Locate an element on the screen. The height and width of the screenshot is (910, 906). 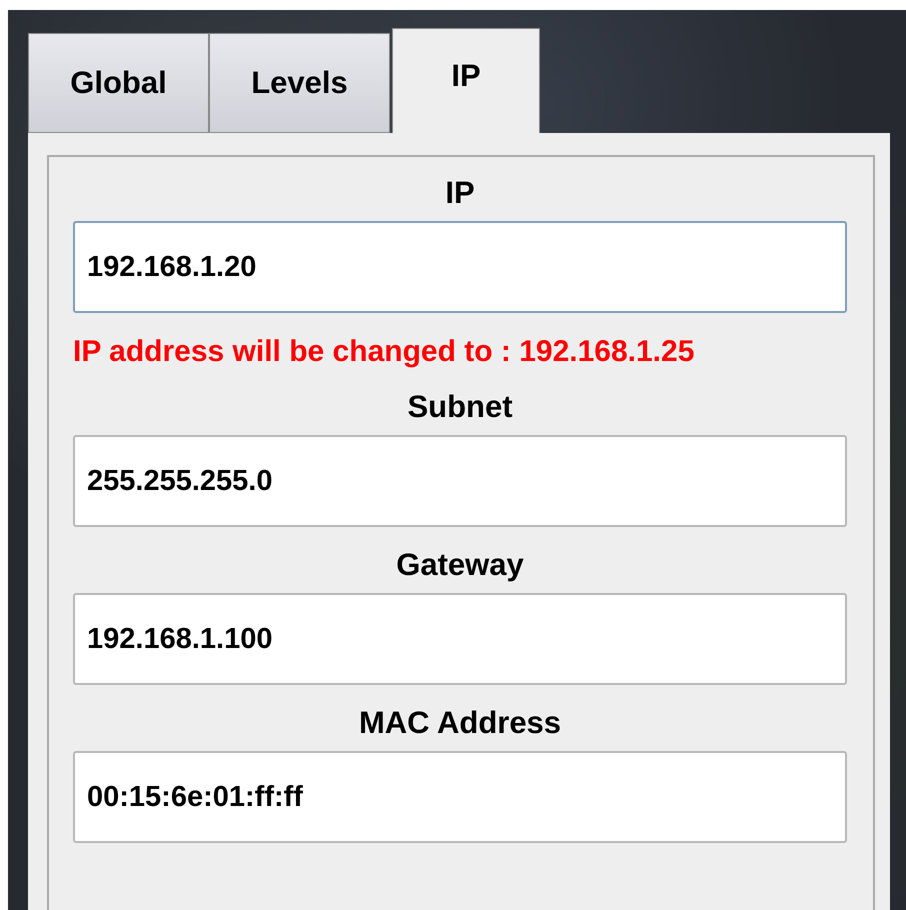
tab: IP is located at coordinates (466, 80).